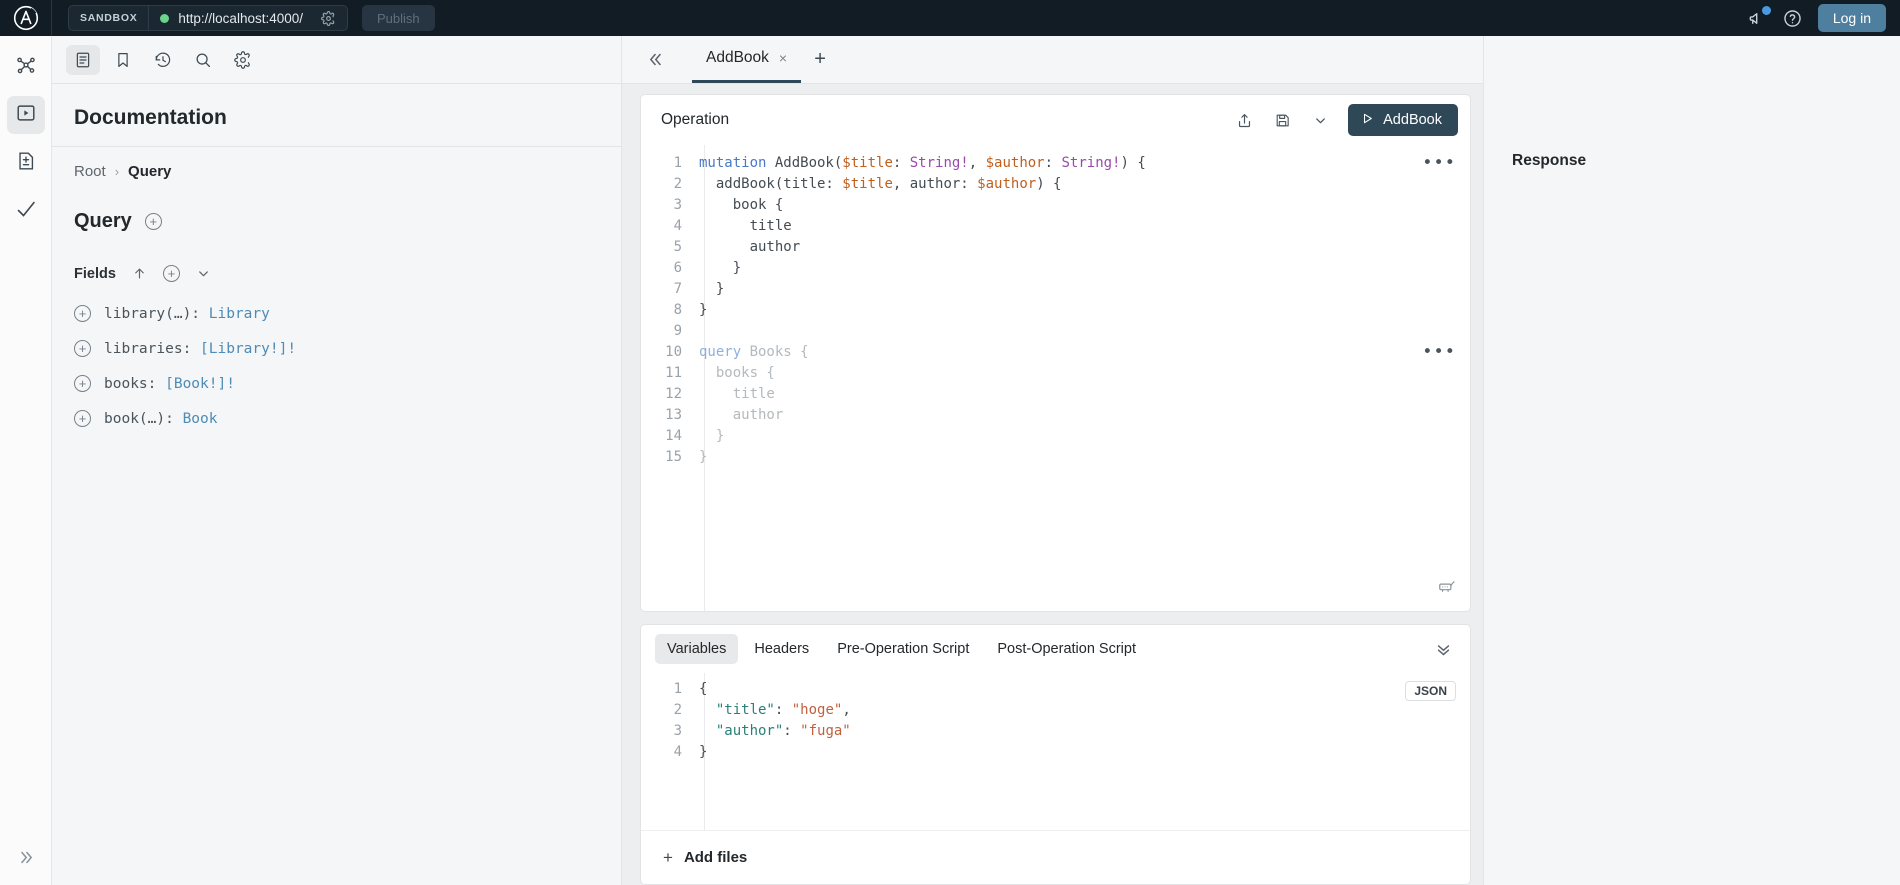 Image resolution: width=1900 pixels, height=885 pixels. What do you see at coordinates (737, 57) in the screenshot?
I see `operation-tab-label: AddBook` at bounding box center [737, 57].